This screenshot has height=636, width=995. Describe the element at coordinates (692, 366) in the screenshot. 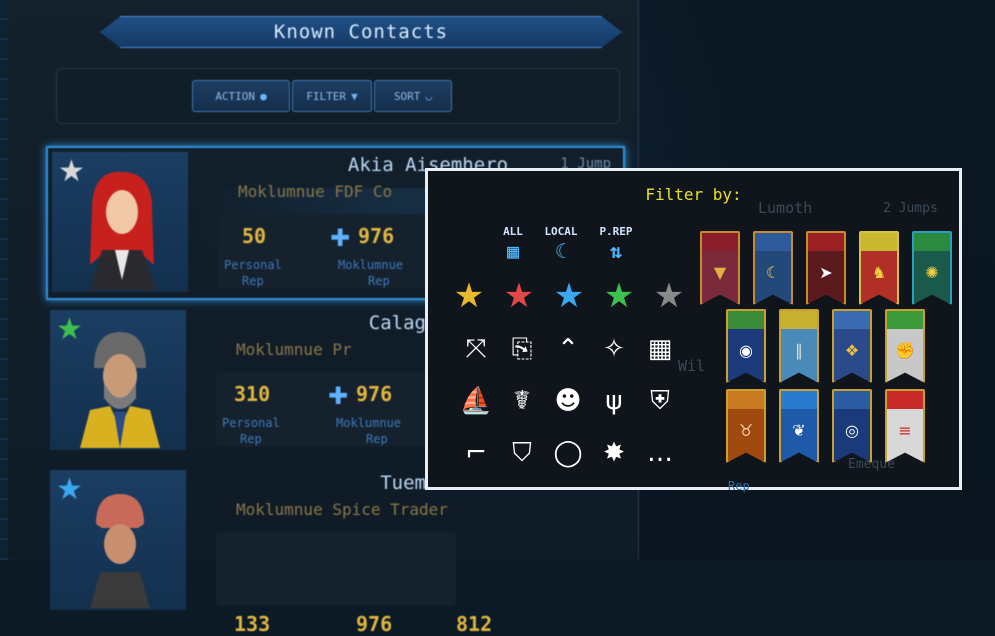

I see `behind-contact-sub: Wil` at that location.